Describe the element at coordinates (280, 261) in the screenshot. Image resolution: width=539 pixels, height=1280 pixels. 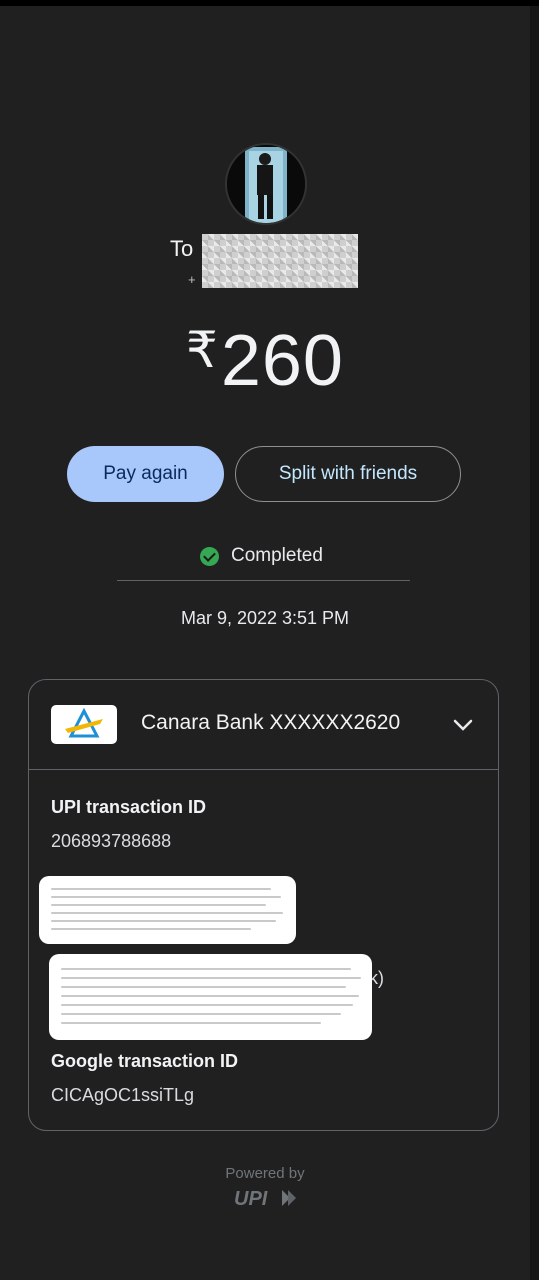
I see `recipient-name-redacted` at that location.